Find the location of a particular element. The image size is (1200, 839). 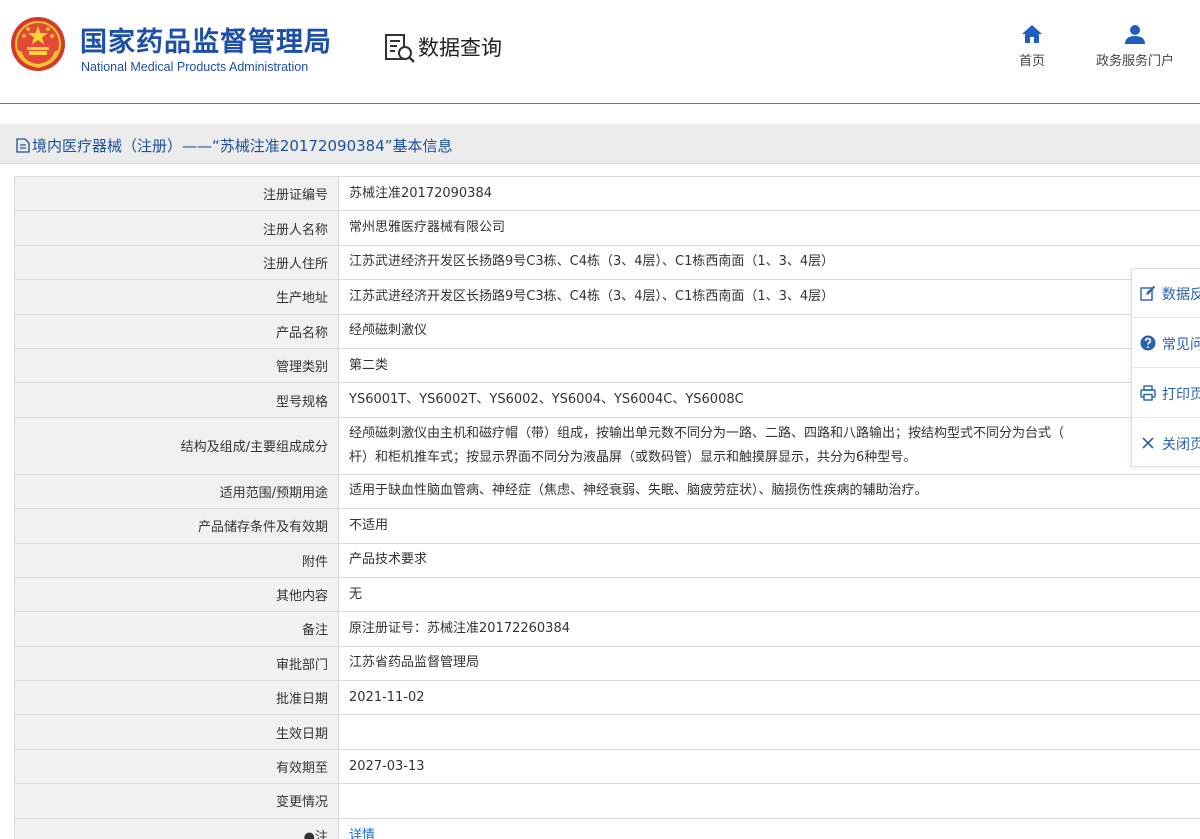

row-value: 经颅磁刺激仪 is located at coordinates (769, 331).